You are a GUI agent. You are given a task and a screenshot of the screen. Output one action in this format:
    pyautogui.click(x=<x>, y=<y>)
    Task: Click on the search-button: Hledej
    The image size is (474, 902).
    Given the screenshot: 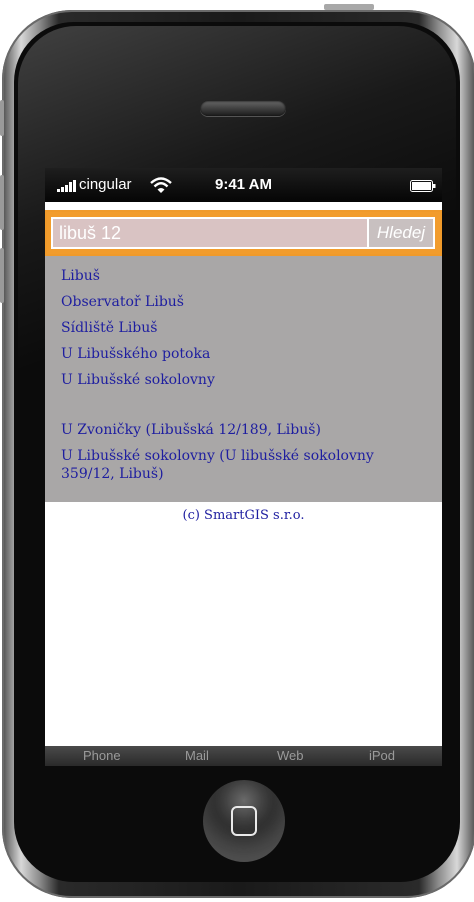 What is the action you would take?
    pyautogui.click(x=401, y=233)
    